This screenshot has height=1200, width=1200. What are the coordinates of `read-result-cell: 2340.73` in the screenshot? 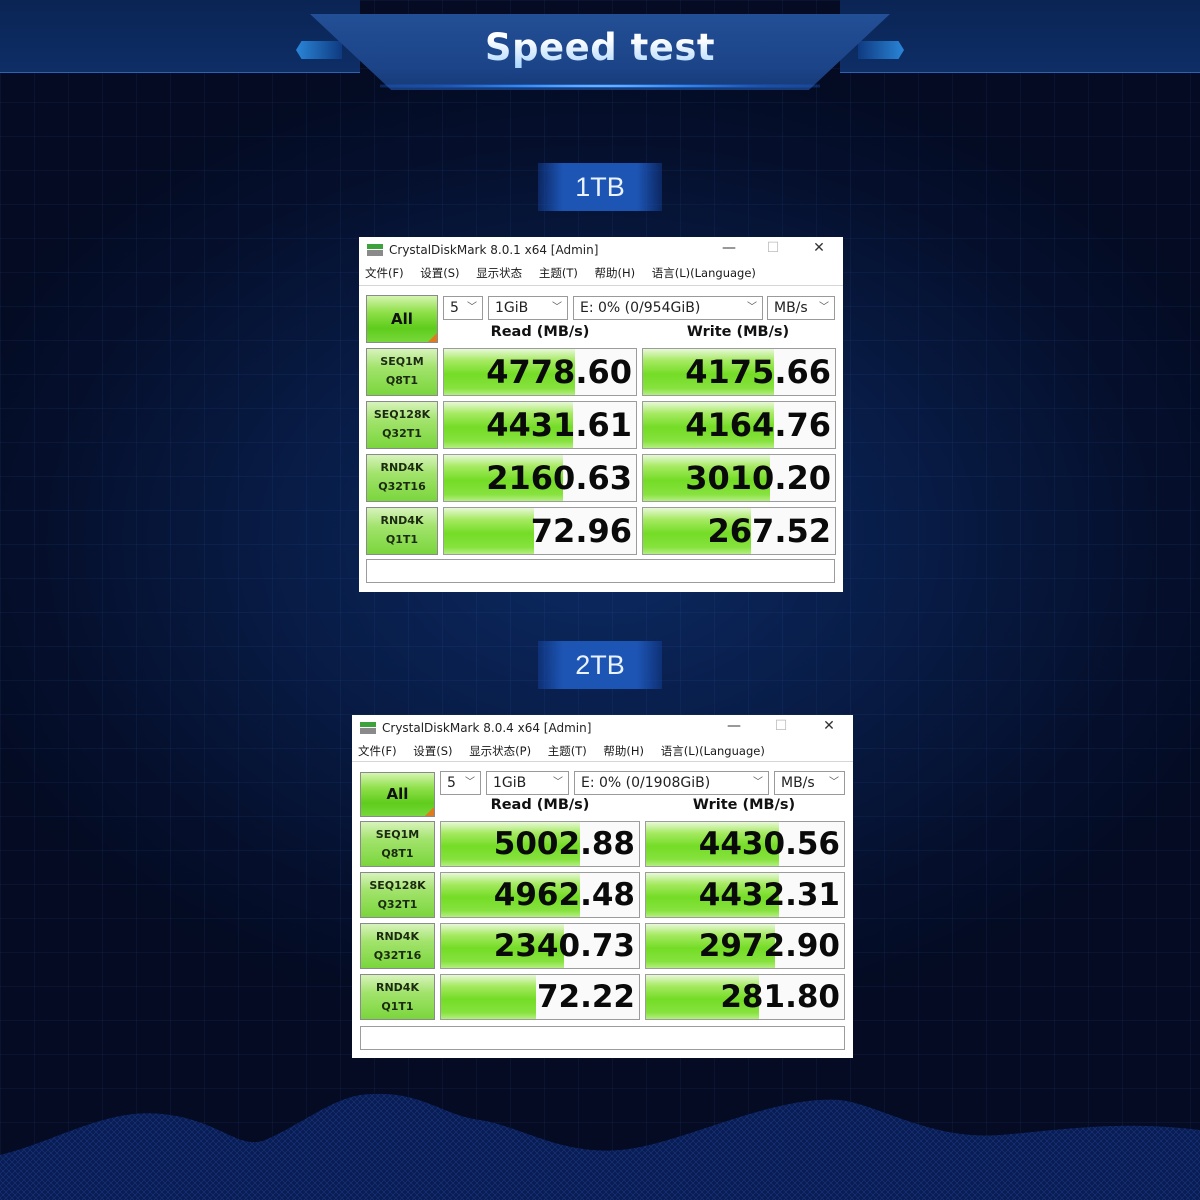 It's located at (540, 946).